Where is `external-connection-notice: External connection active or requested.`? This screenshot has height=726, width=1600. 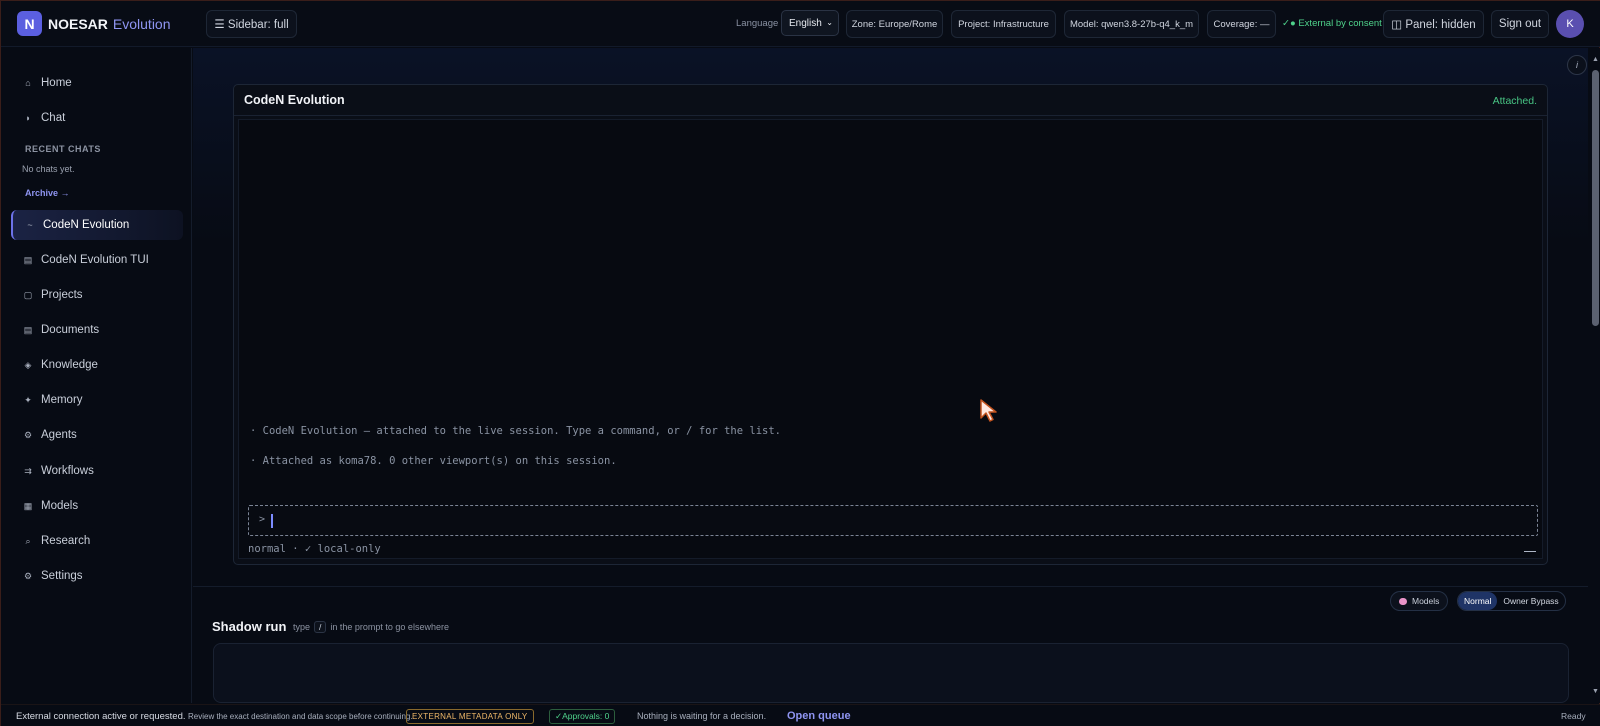
external-connection-notice: External connection active or requested. is located at coordinates (101, 716).